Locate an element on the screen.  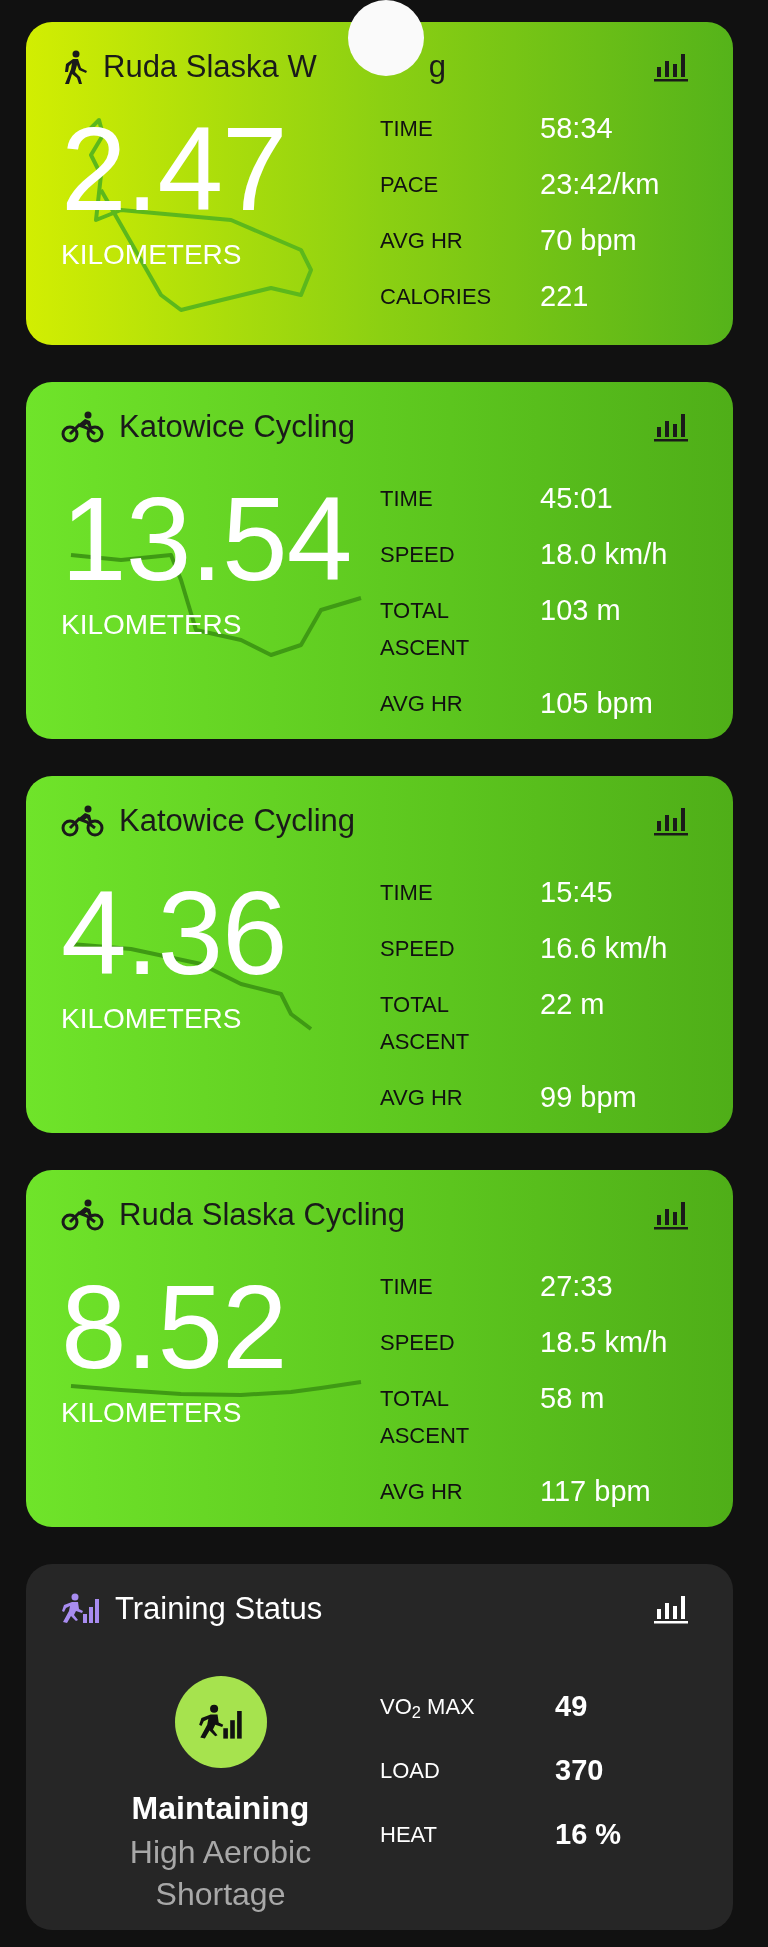
stat-value: 23:42/km is located at coordinates (600, 184).